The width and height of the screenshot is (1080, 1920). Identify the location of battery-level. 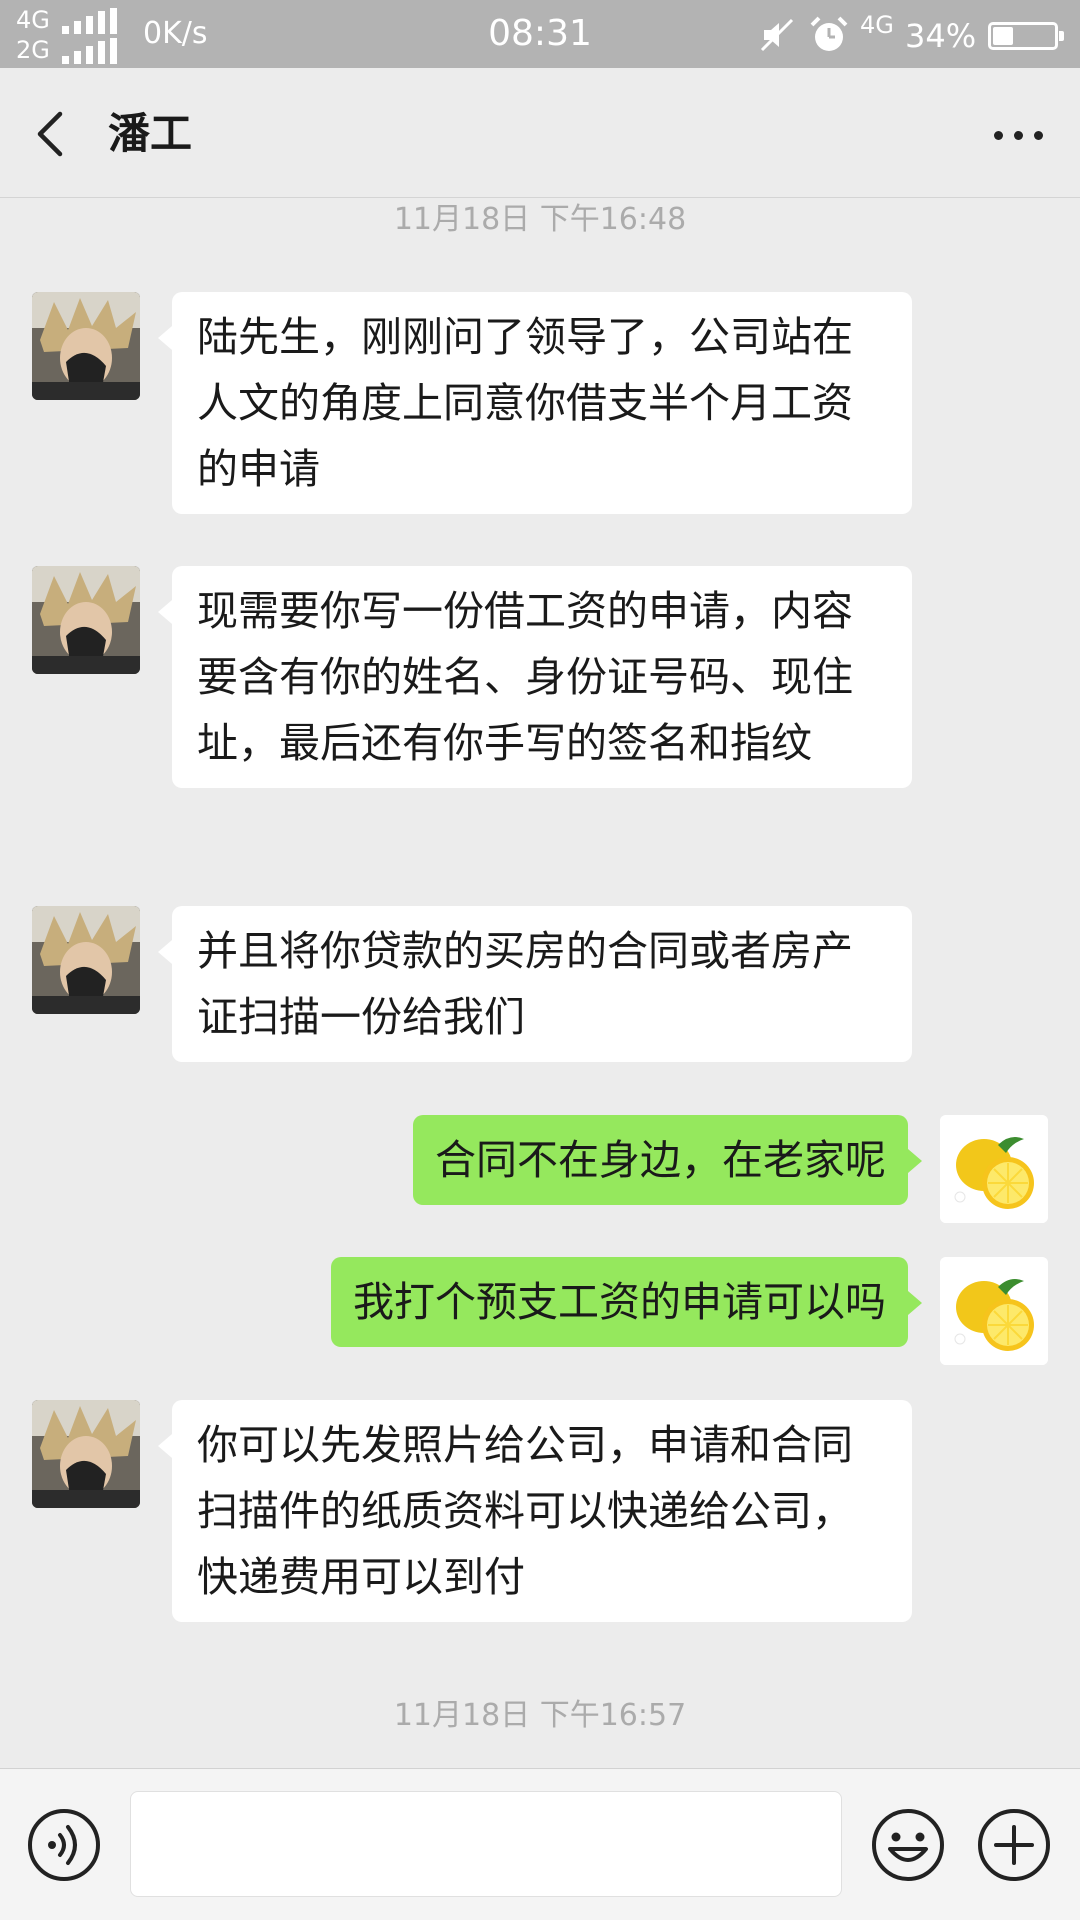
(1003, 36).